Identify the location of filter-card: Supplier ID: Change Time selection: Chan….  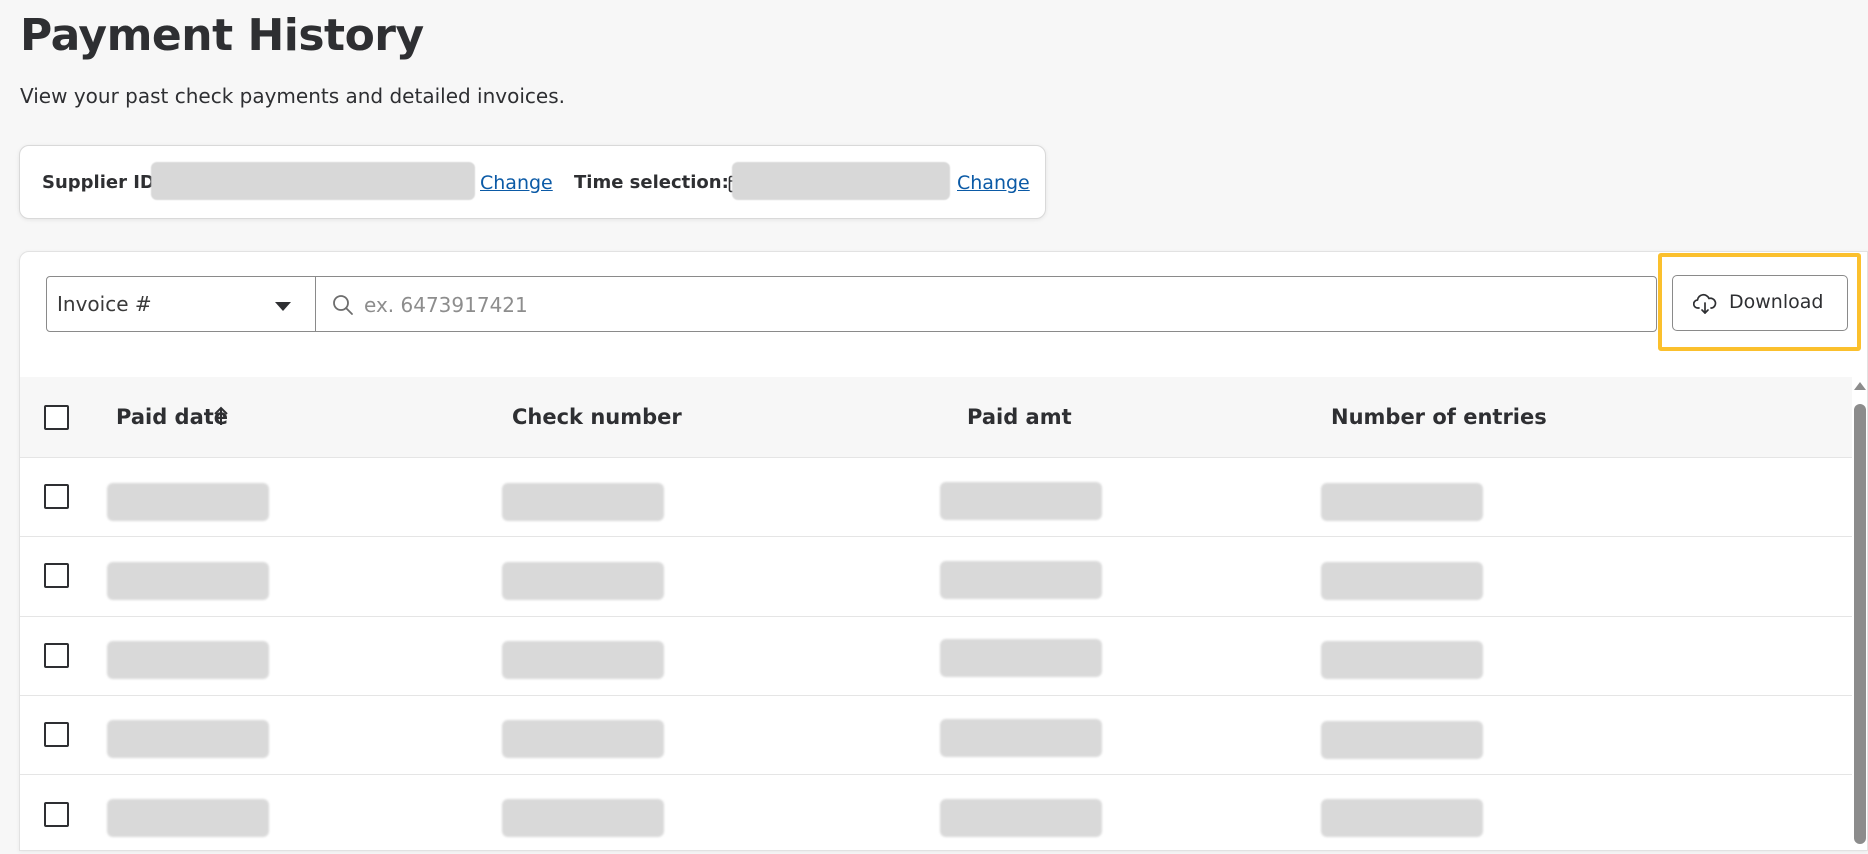
(532, 182).